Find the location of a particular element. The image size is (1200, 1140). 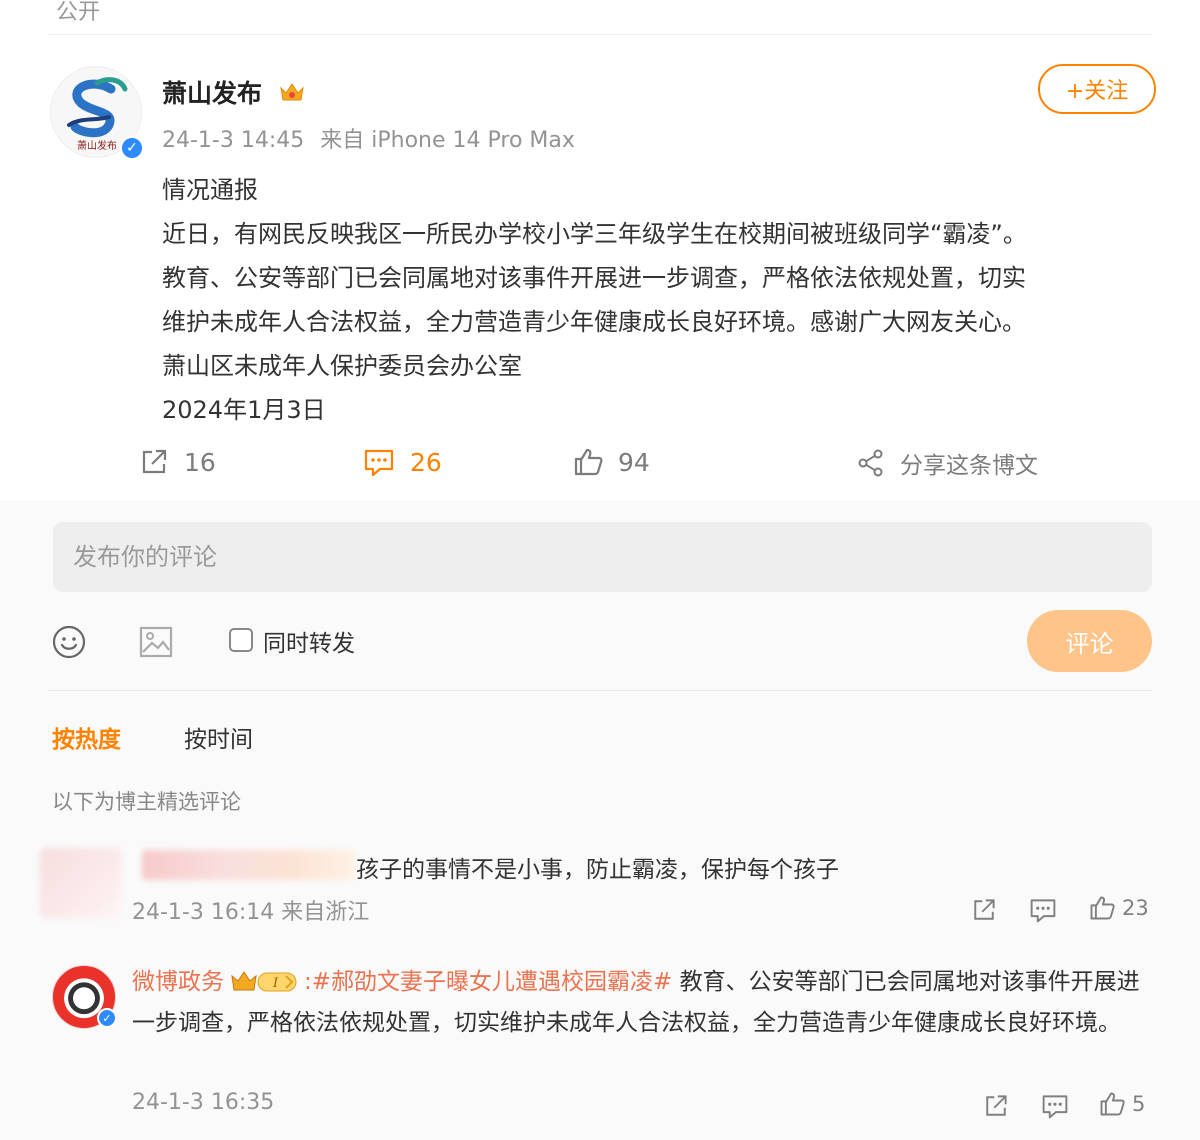

post-action-bar: 16 26 94 分享这条博文 is located at coordinates (600, 468).